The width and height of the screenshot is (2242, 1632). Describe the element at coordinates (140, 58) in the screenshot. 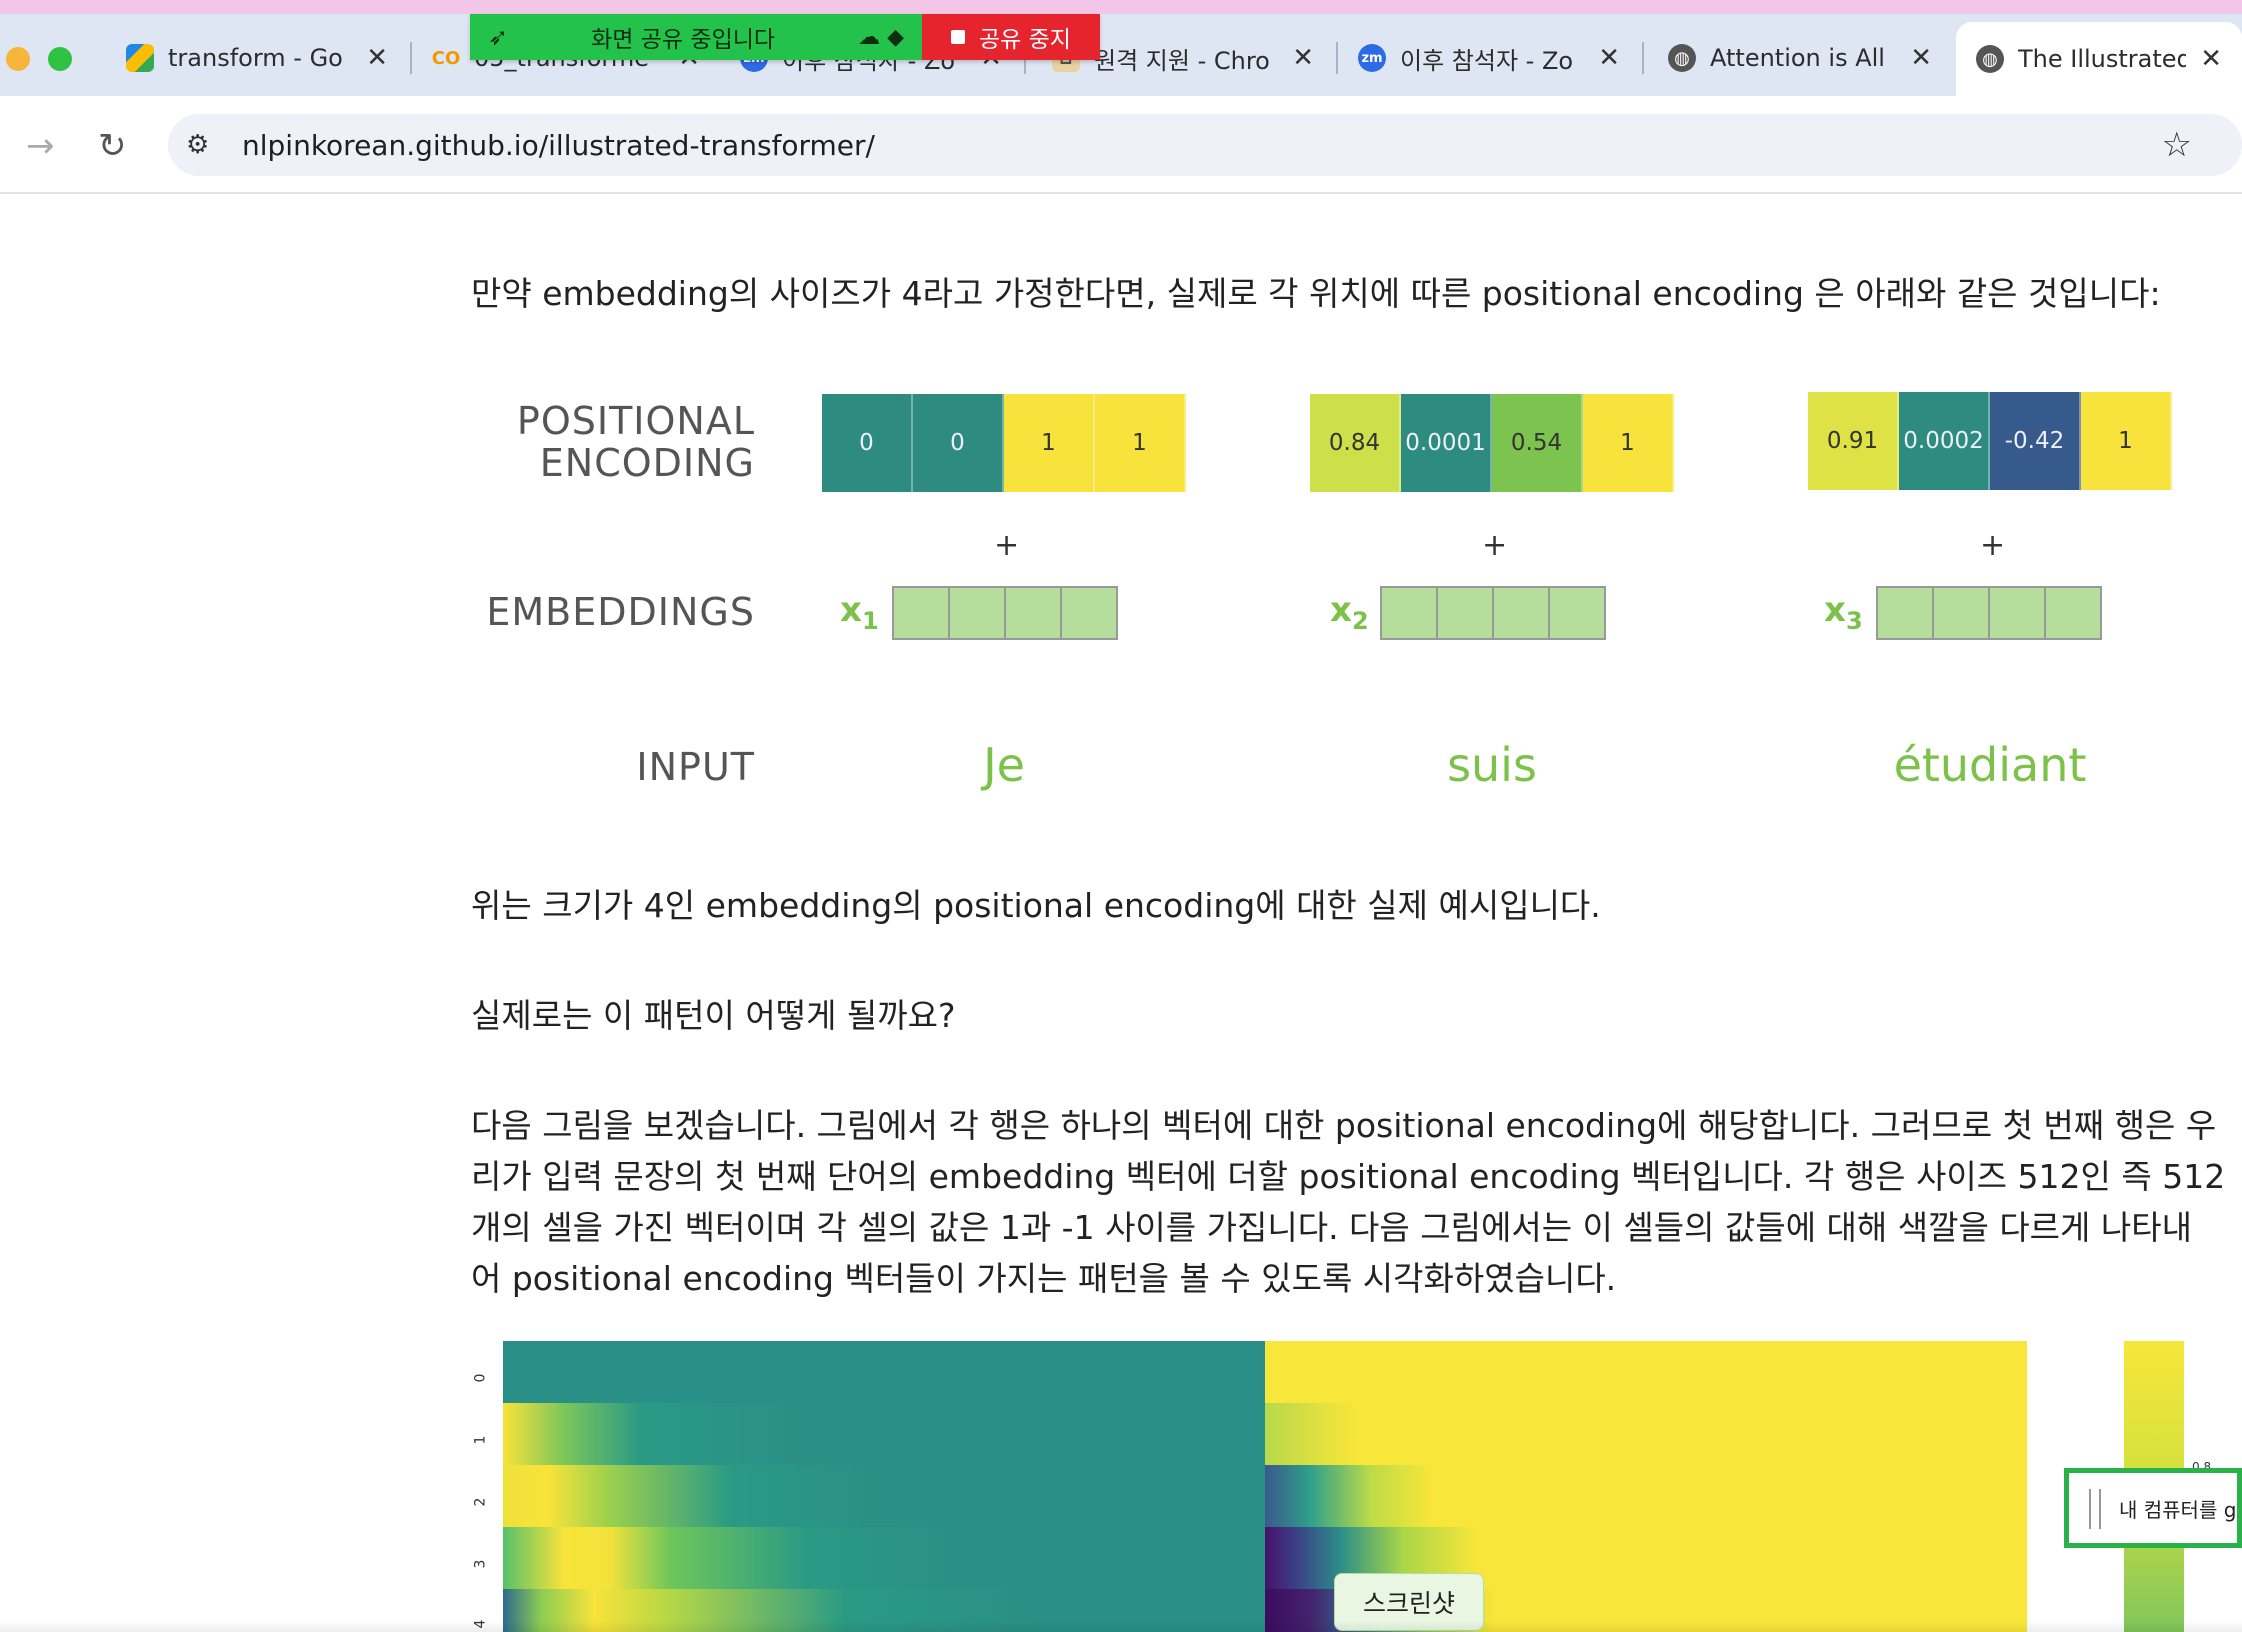

I see `google-drive-icon` at that location.